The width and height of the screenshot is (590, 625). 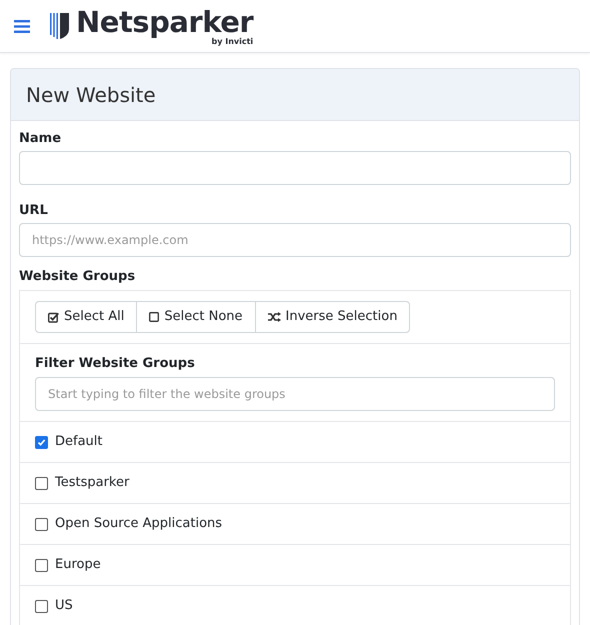 I want to click on logo-icon, so click(x=60, y=26).